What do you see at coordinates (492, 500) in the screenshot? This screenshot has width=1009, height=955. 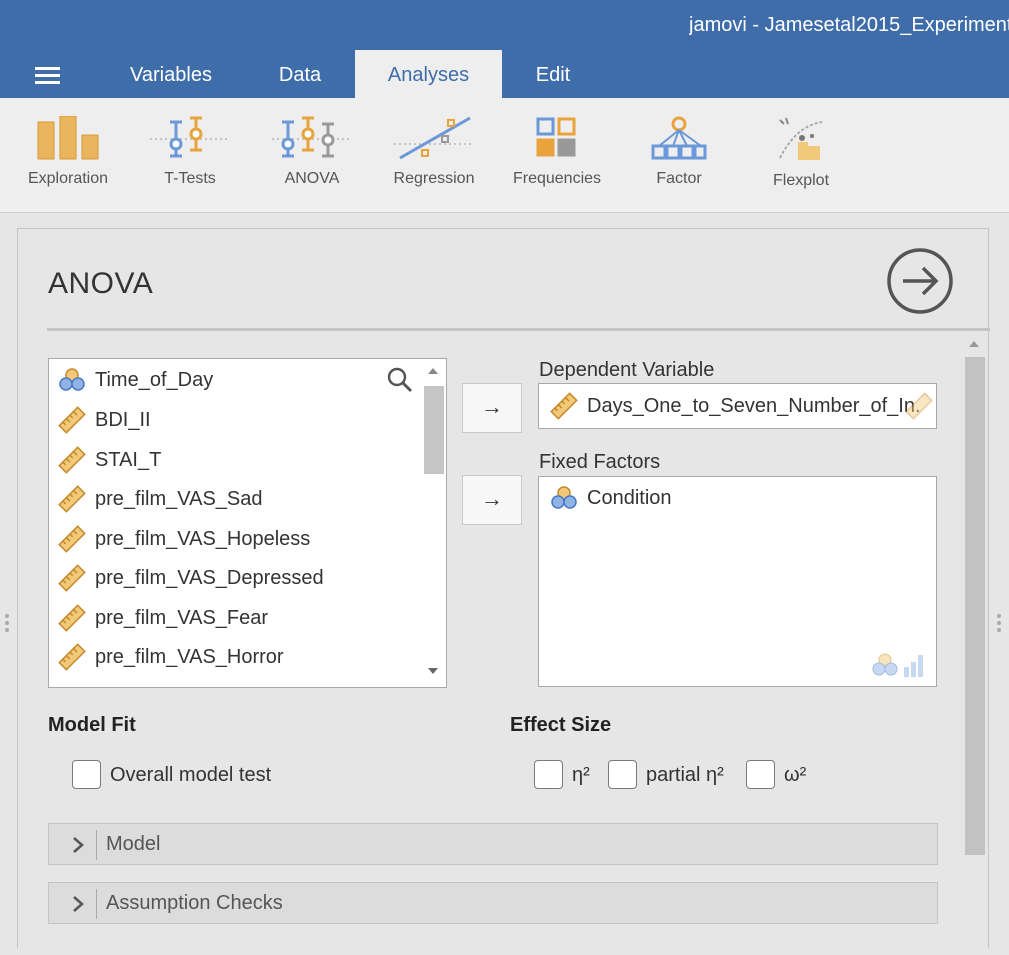 I see `move-to-factors-button: →` at bounding box center [492, 500].